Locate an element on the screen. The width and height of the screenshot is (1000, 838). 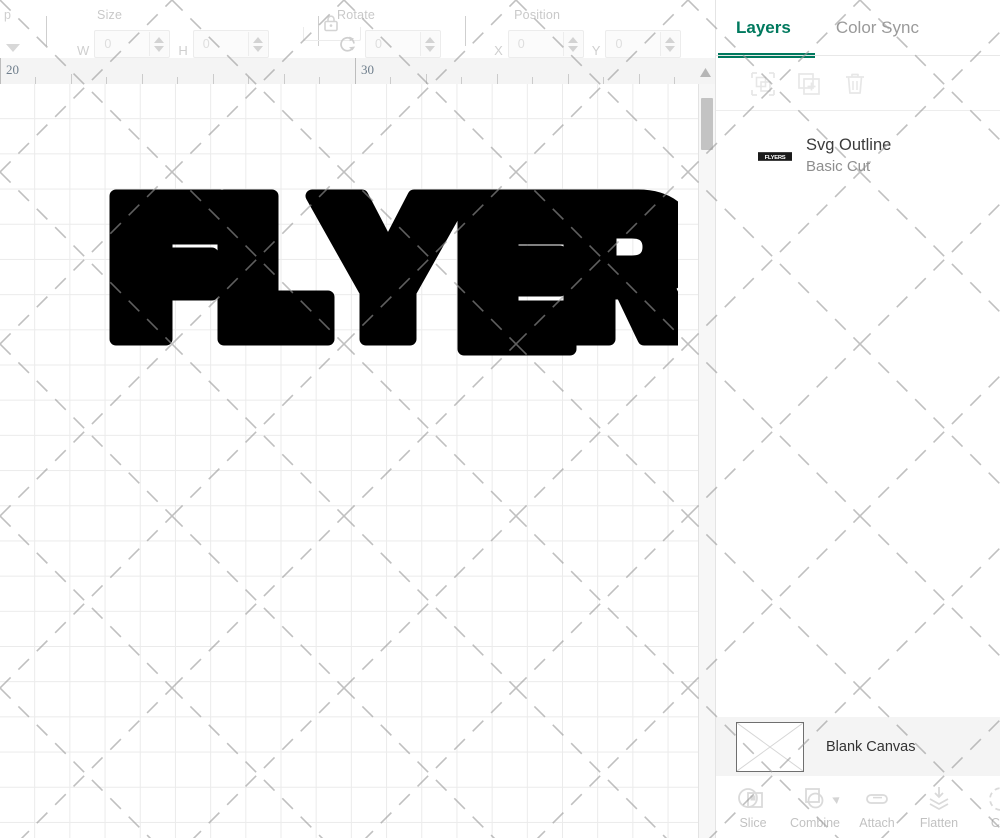
slice-icon is located at coordinates (750, 797).